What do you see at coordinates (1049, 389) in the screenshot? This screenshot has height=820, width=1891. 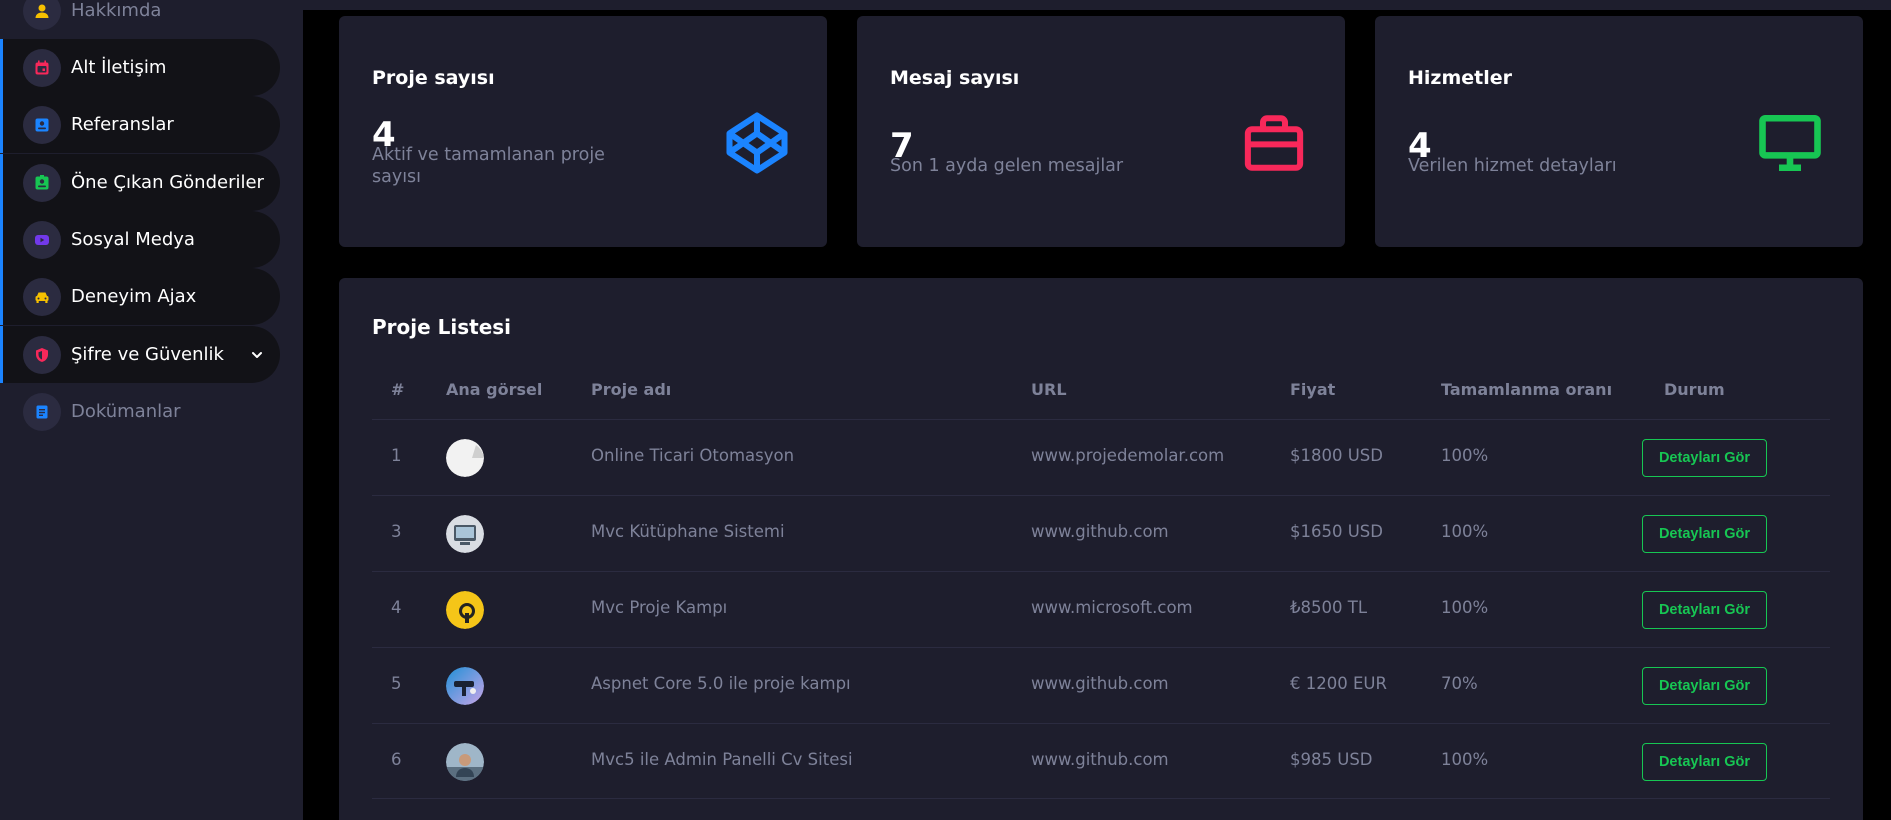 I see `column-header-url: URL` at bounding box center [1049, 389].